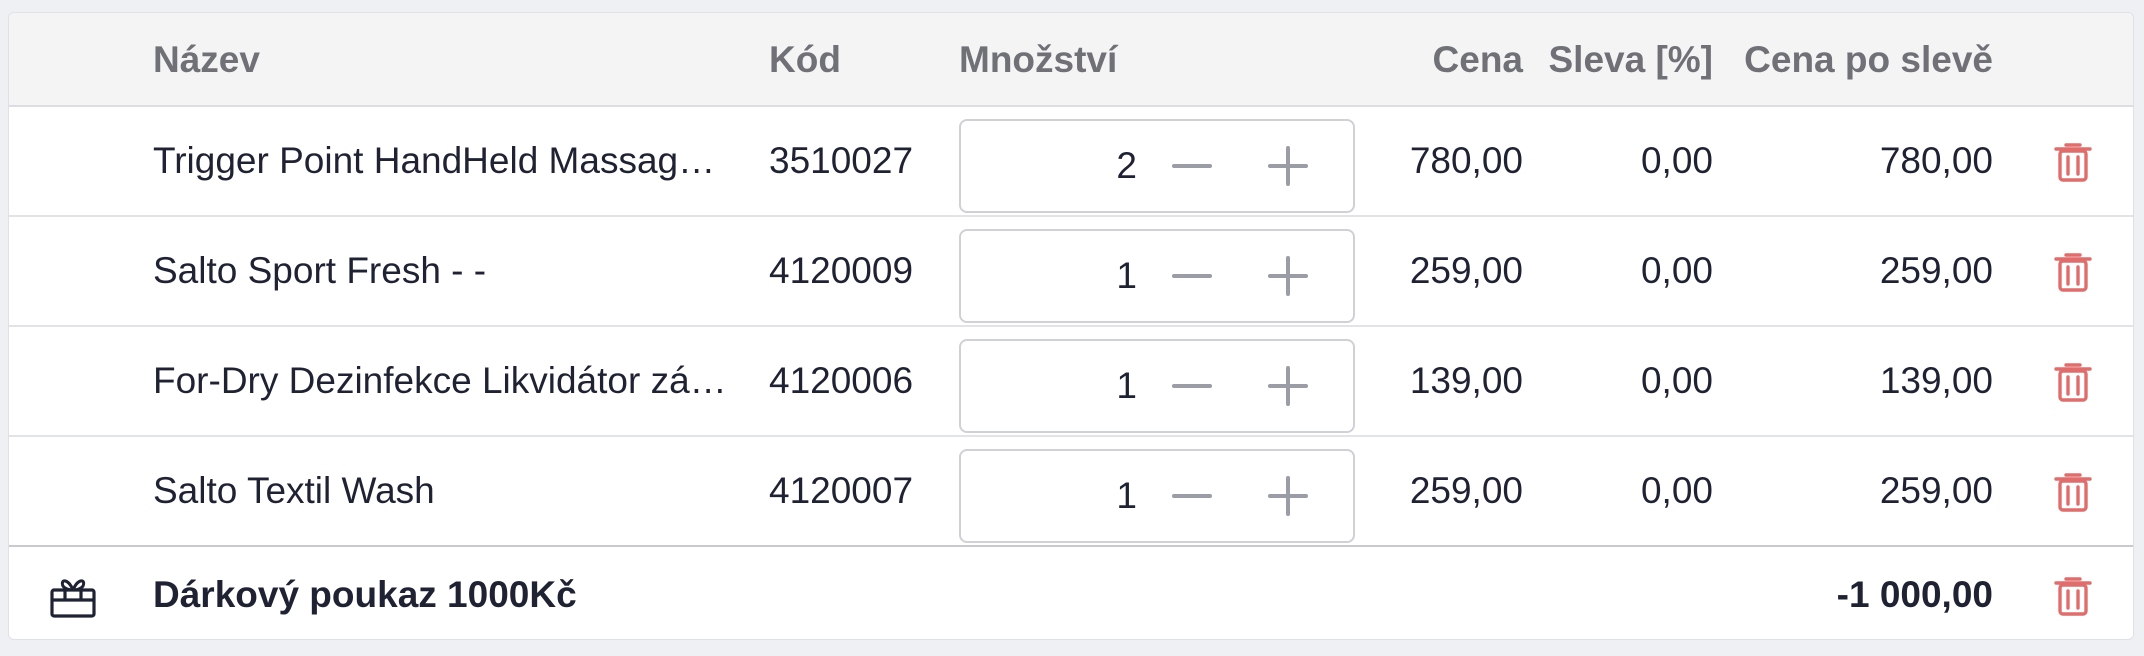 The width and height of the screenshot is (2144, 656). I want to click on item-code: 4120006, so click(841, 380).